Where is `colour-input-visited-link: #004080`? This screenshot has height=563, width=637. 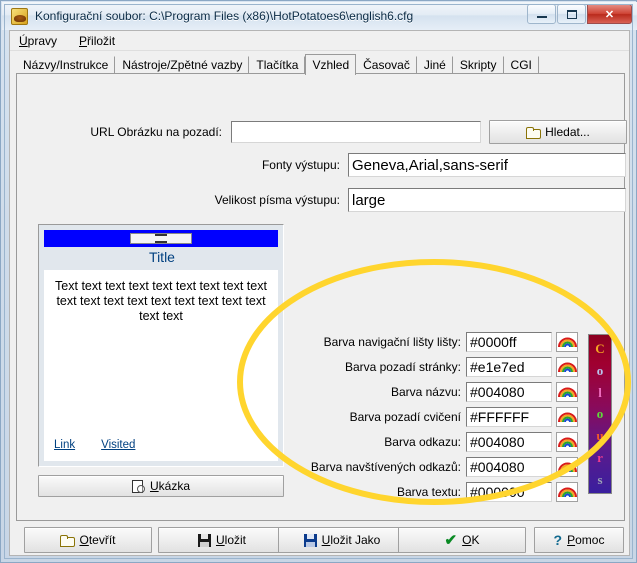
colour-input-visited-link: #004080 is located at coordinates (509, 467).